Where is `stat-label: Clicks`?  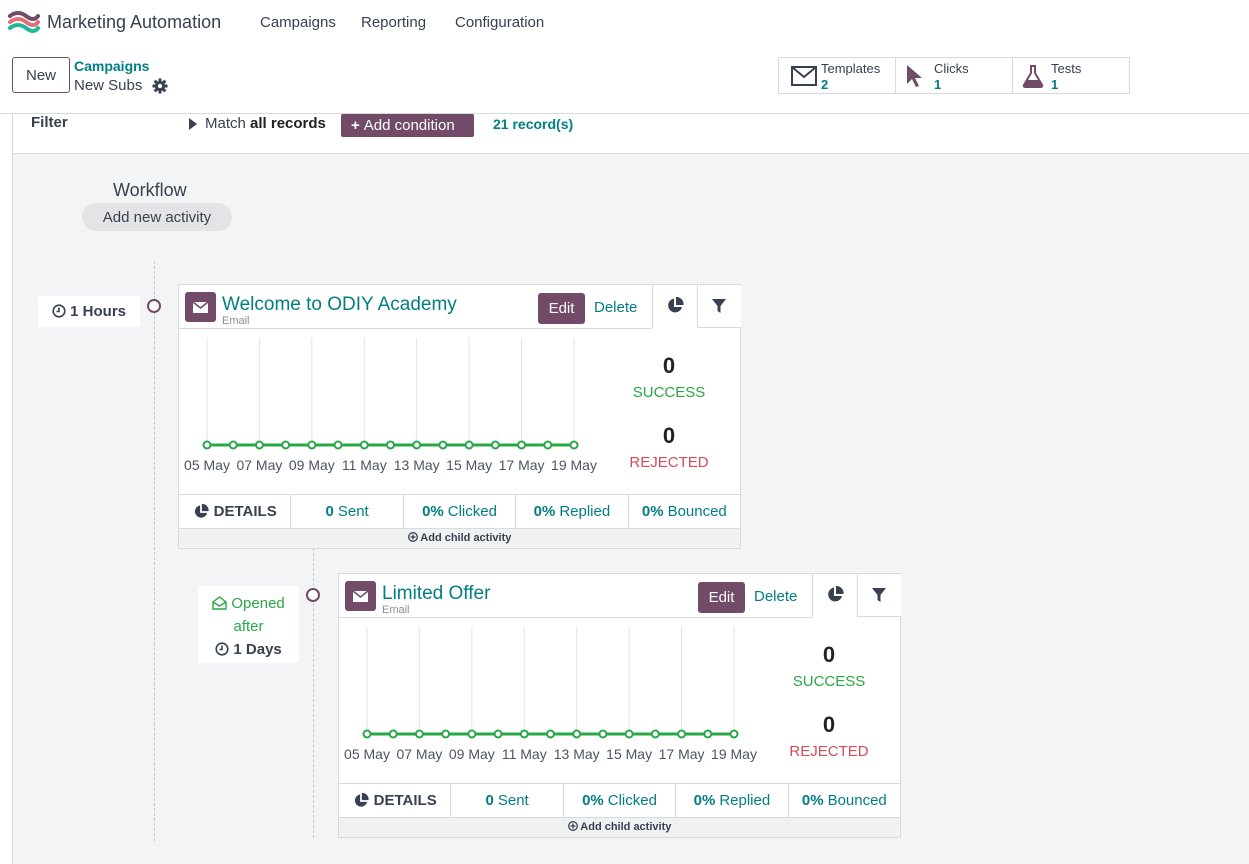 stat-label: Clicks is located at coordinates (951, 68).